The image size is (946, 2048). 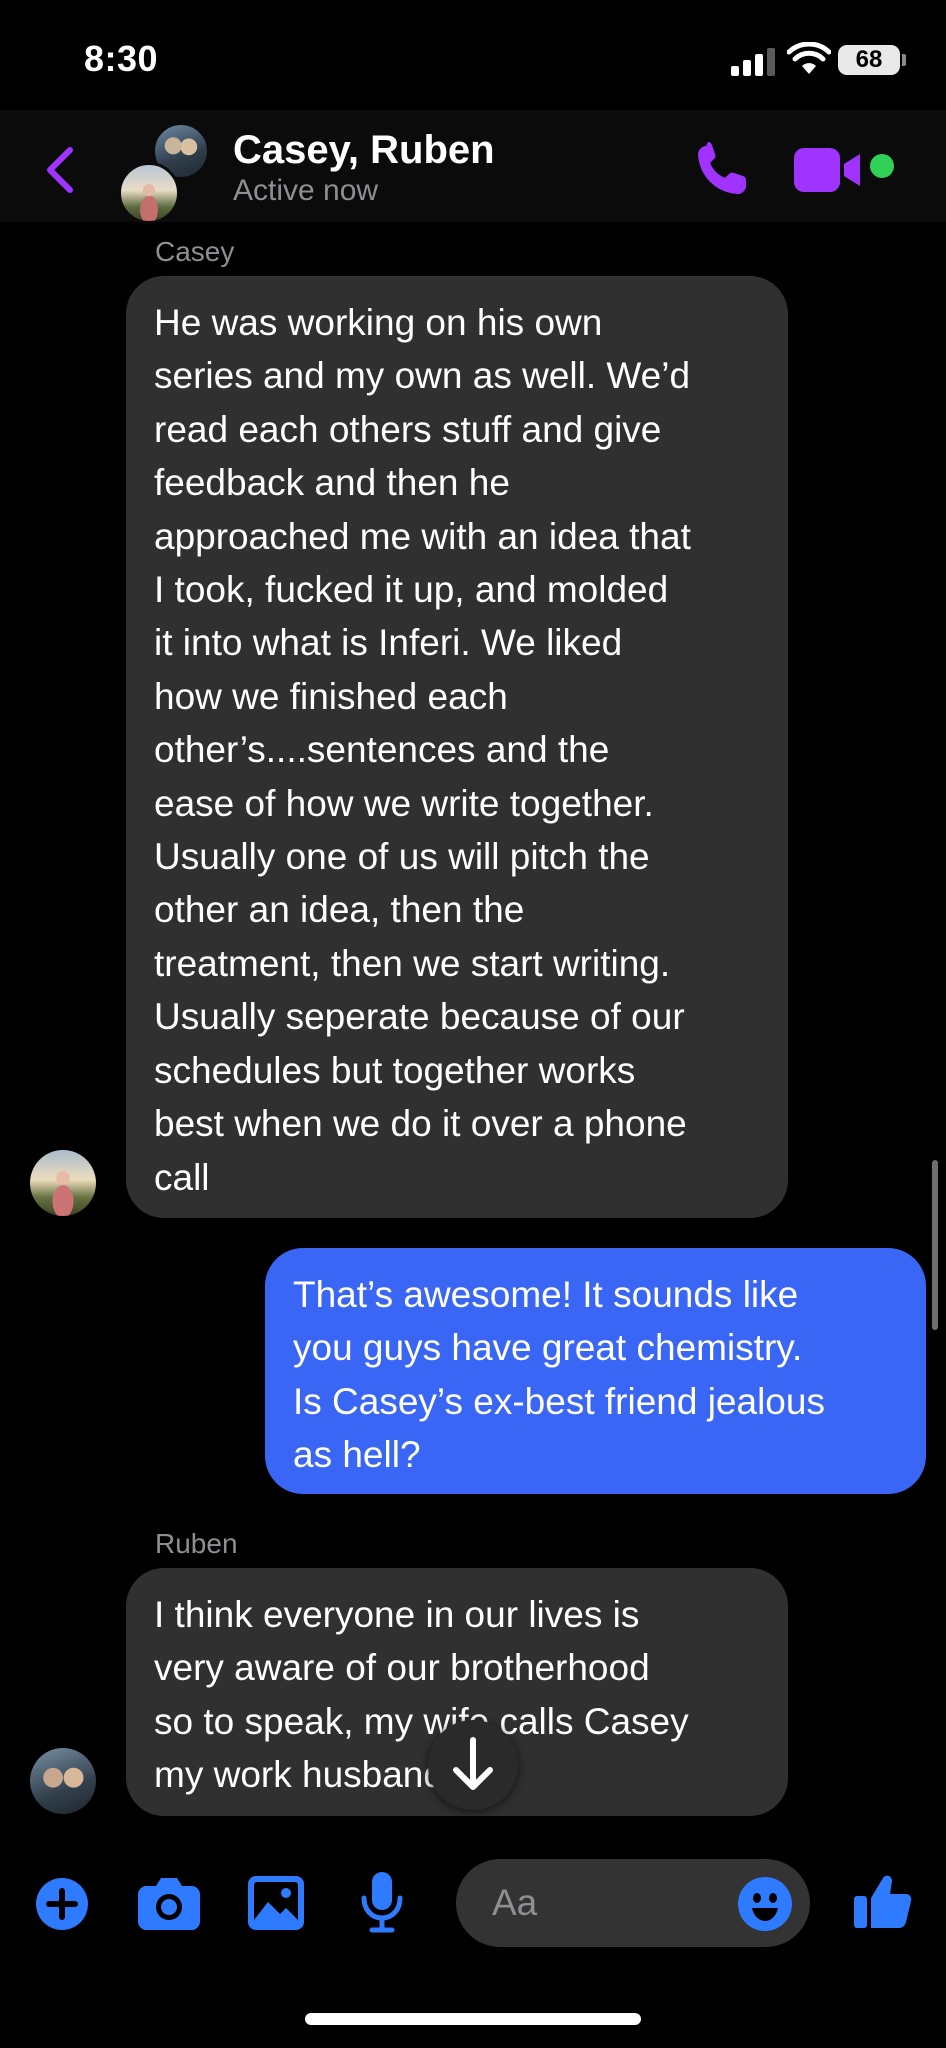 I want to click on video-icon, so click(x=829, y=170).